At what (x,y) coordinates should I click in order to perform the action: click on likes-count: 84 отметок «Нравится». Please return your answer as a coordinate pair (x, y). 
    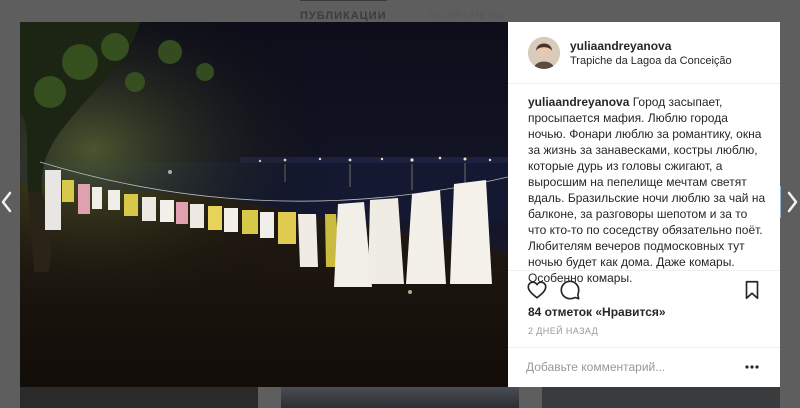
    Looking at the image, I should click on (597, 312).